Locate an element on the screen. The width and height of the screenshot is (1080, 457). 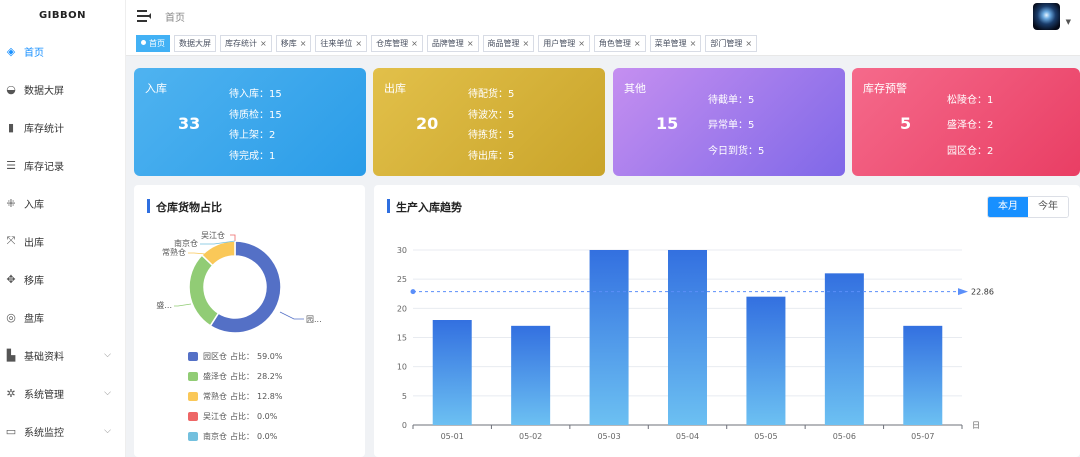
card-line: 待入库：15 is located at coordinates (255, 94).